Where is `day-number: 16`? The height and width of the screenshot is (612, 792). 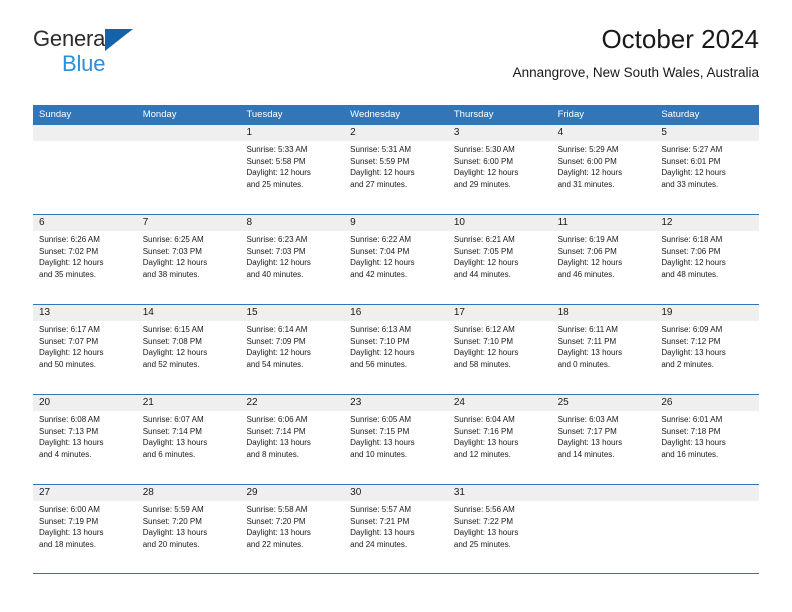 day-number: 16 is located at coordinates (396, 313).